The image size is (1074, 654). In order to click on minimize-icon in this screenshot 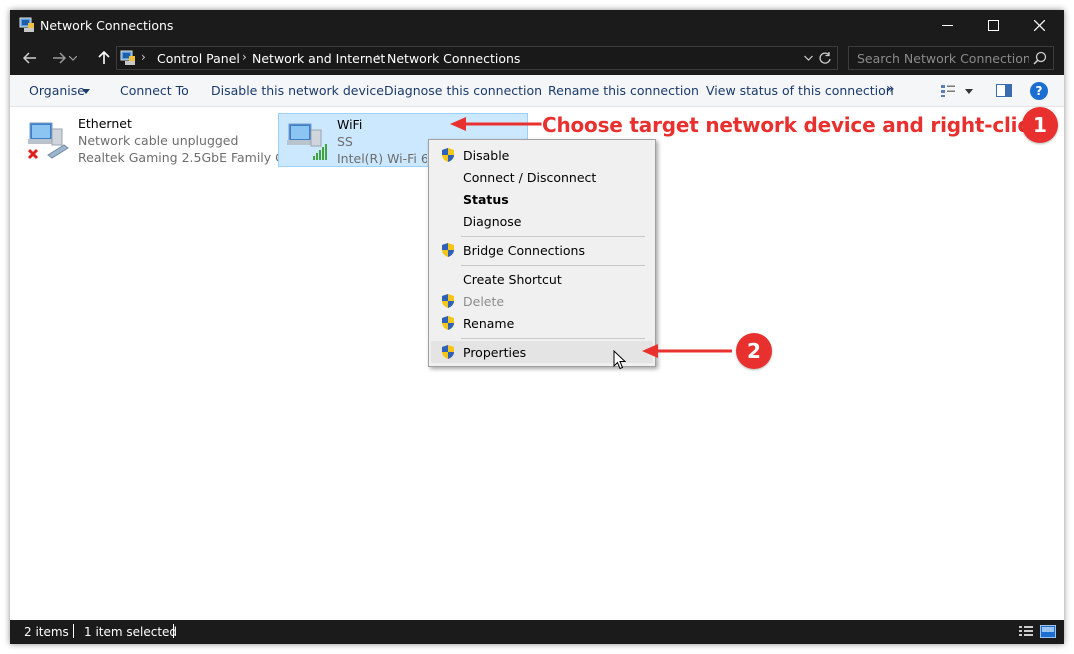, I will do `click(947, 25)`.